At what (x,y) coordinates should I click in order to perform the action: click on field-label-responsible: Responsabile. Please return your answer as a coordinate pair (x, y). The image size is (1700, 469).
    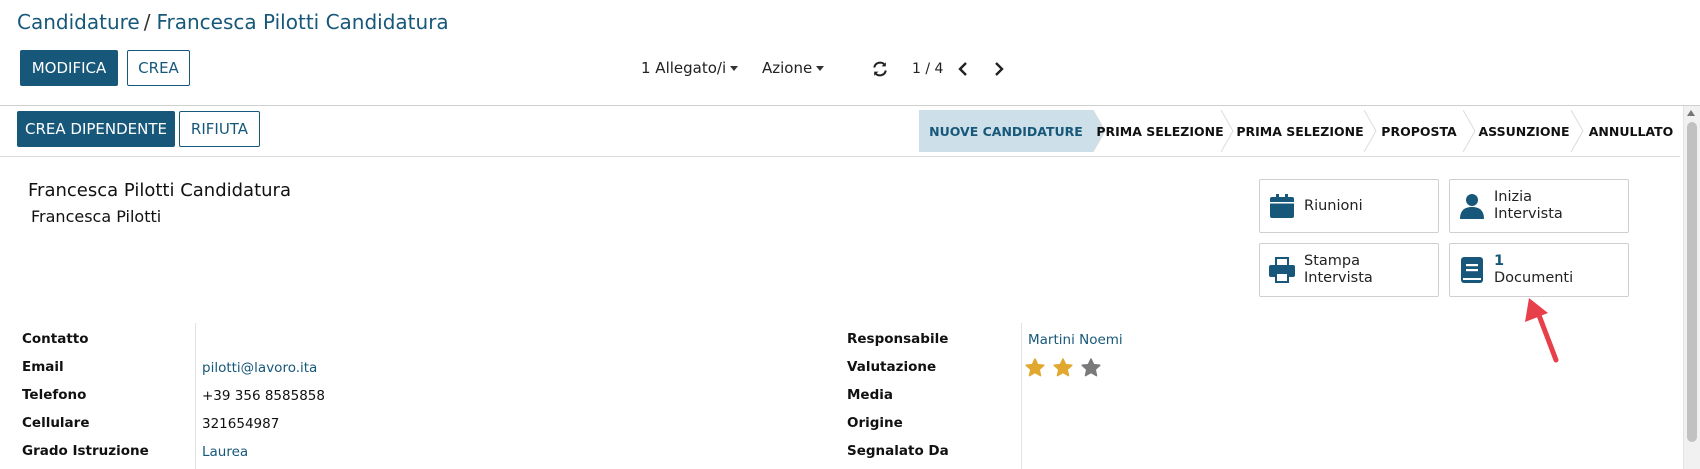
    Looking at the image, I should click on (898, 339).